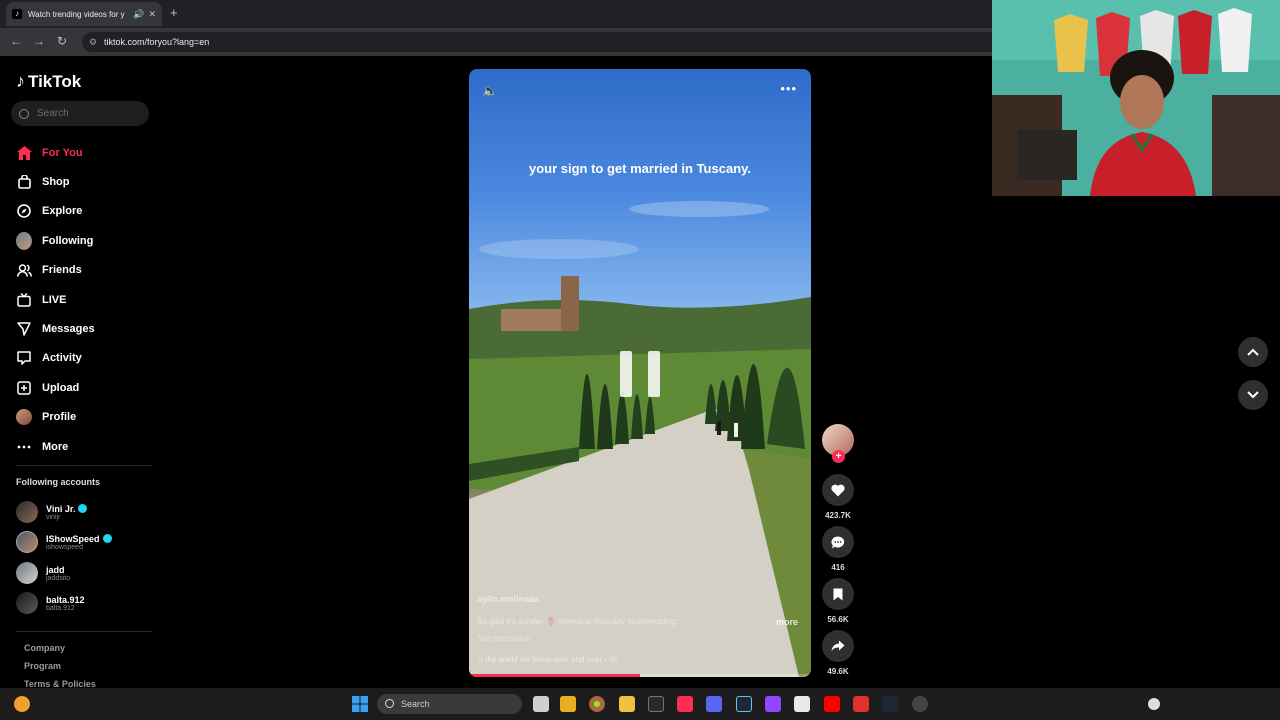 This screenshot has width=1280, height=720. I want to click on account-item: jadd jaddsito, so click(43, 573).